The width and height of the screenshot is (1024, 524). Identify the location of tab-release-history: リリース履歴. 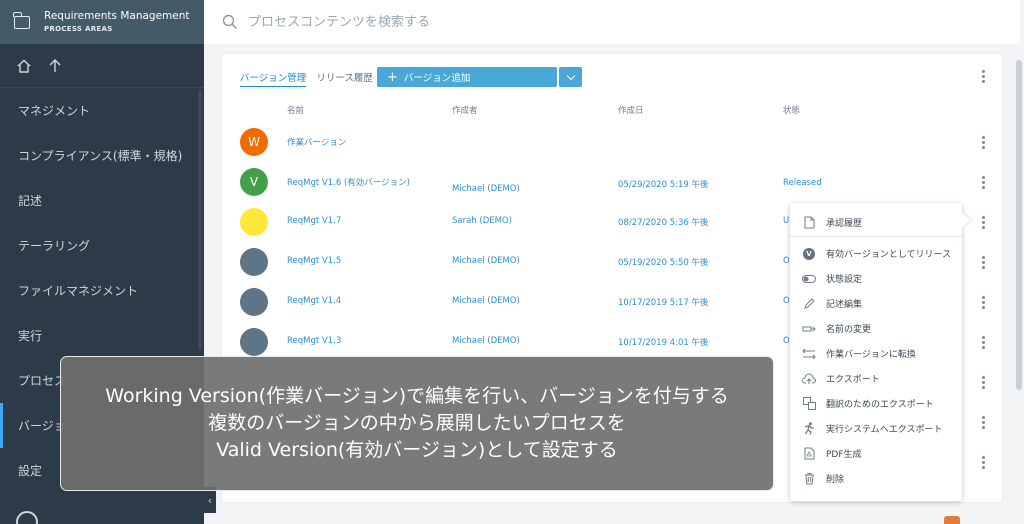
(344, 78).